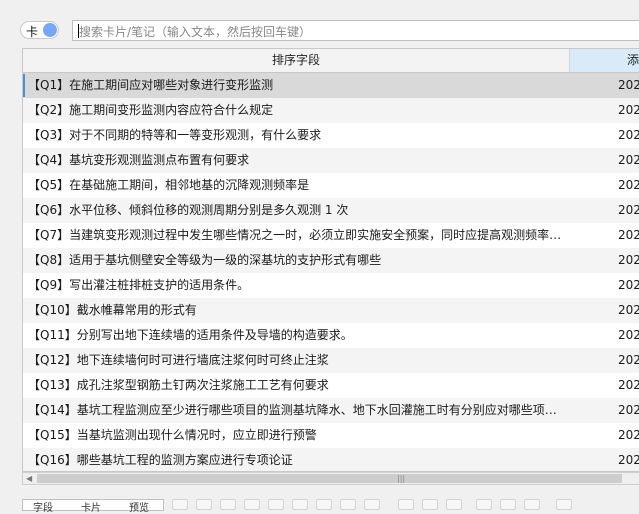  What do you see at coordinates (78, 31) in the screenshot?
I see `text-caret` at bounding box center [78, 31].